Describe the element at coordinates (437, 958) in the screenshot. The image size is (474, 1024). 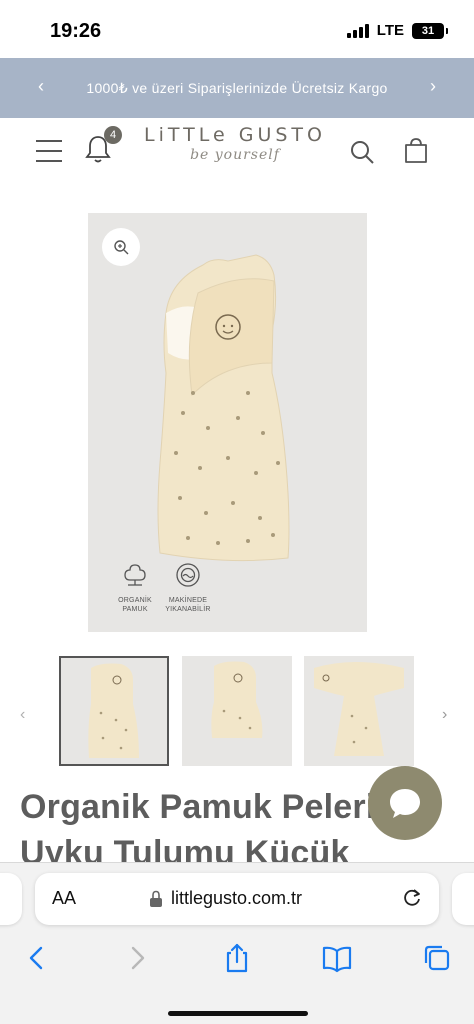
I see `tabs-icon` at that location.